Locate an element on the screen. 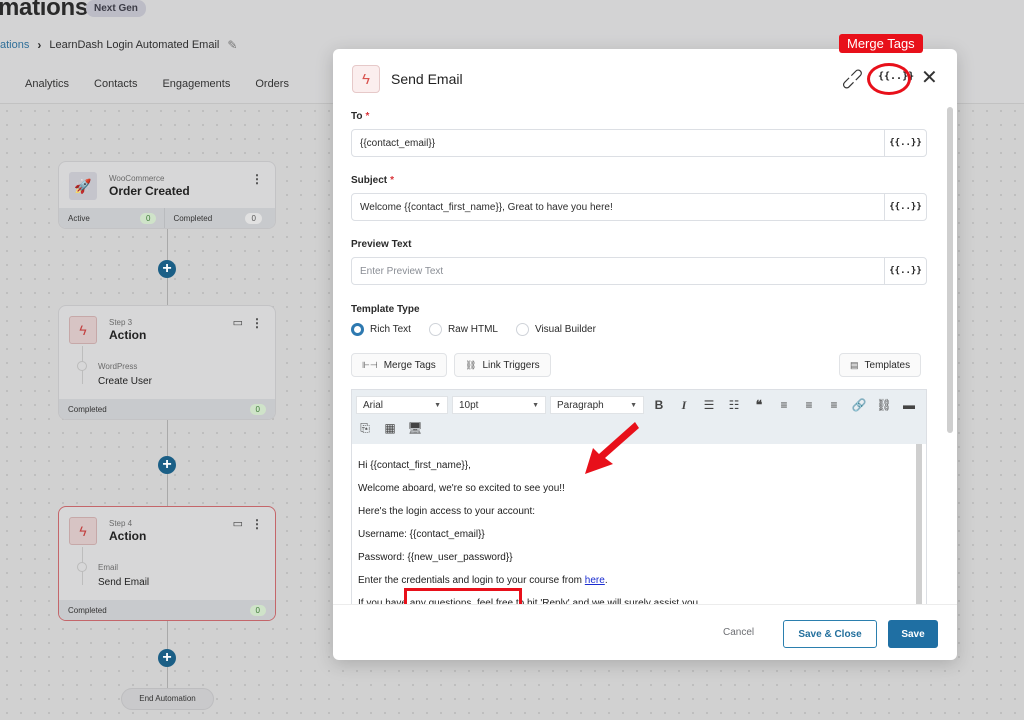 Image resolution: width=1024 pixels, height=720 pixels. save-close-button: Save & Close is located at coordinates (830, 634).